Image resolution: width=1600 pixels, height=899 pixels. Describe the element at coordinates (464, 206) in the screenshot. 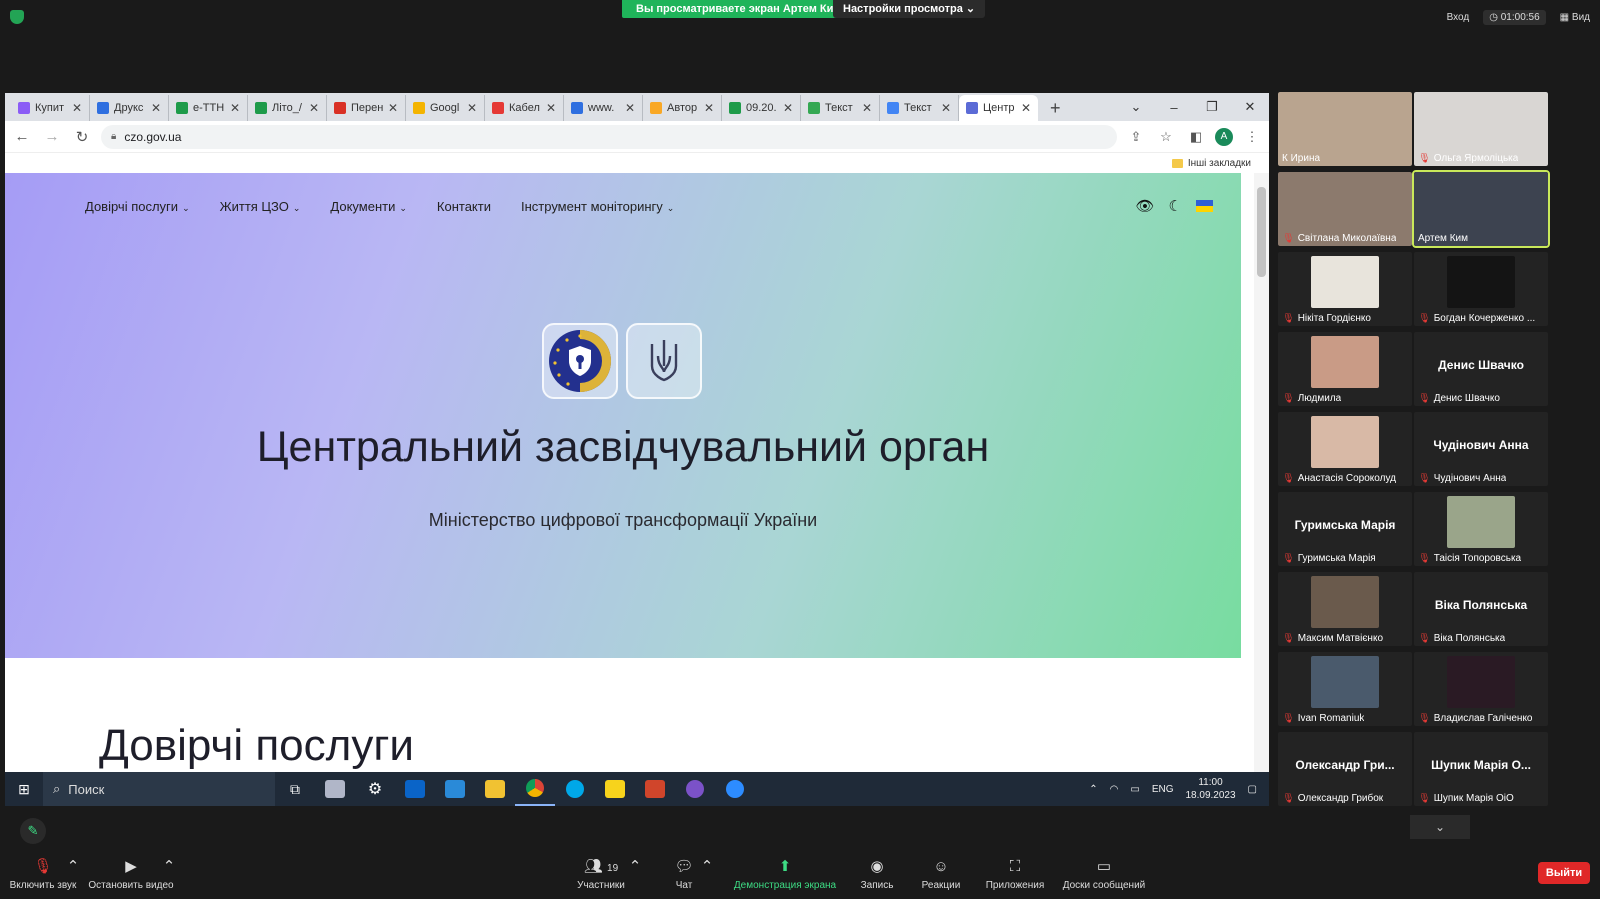

I see `site-nav-item: Контакти` at that location.